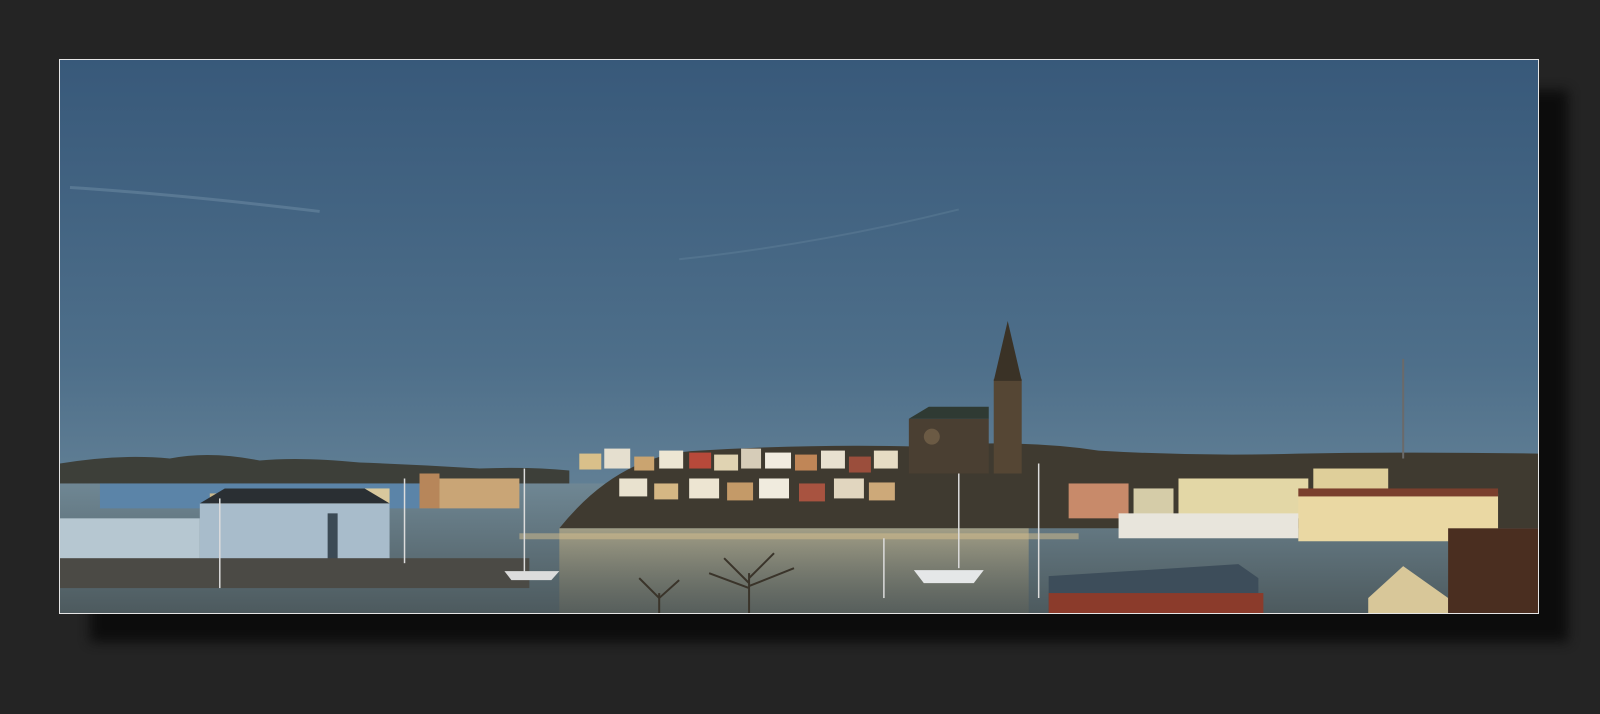  Describe the element at coordinates (1156, 603) in the screenshot. I see `foreground-building` at that location.